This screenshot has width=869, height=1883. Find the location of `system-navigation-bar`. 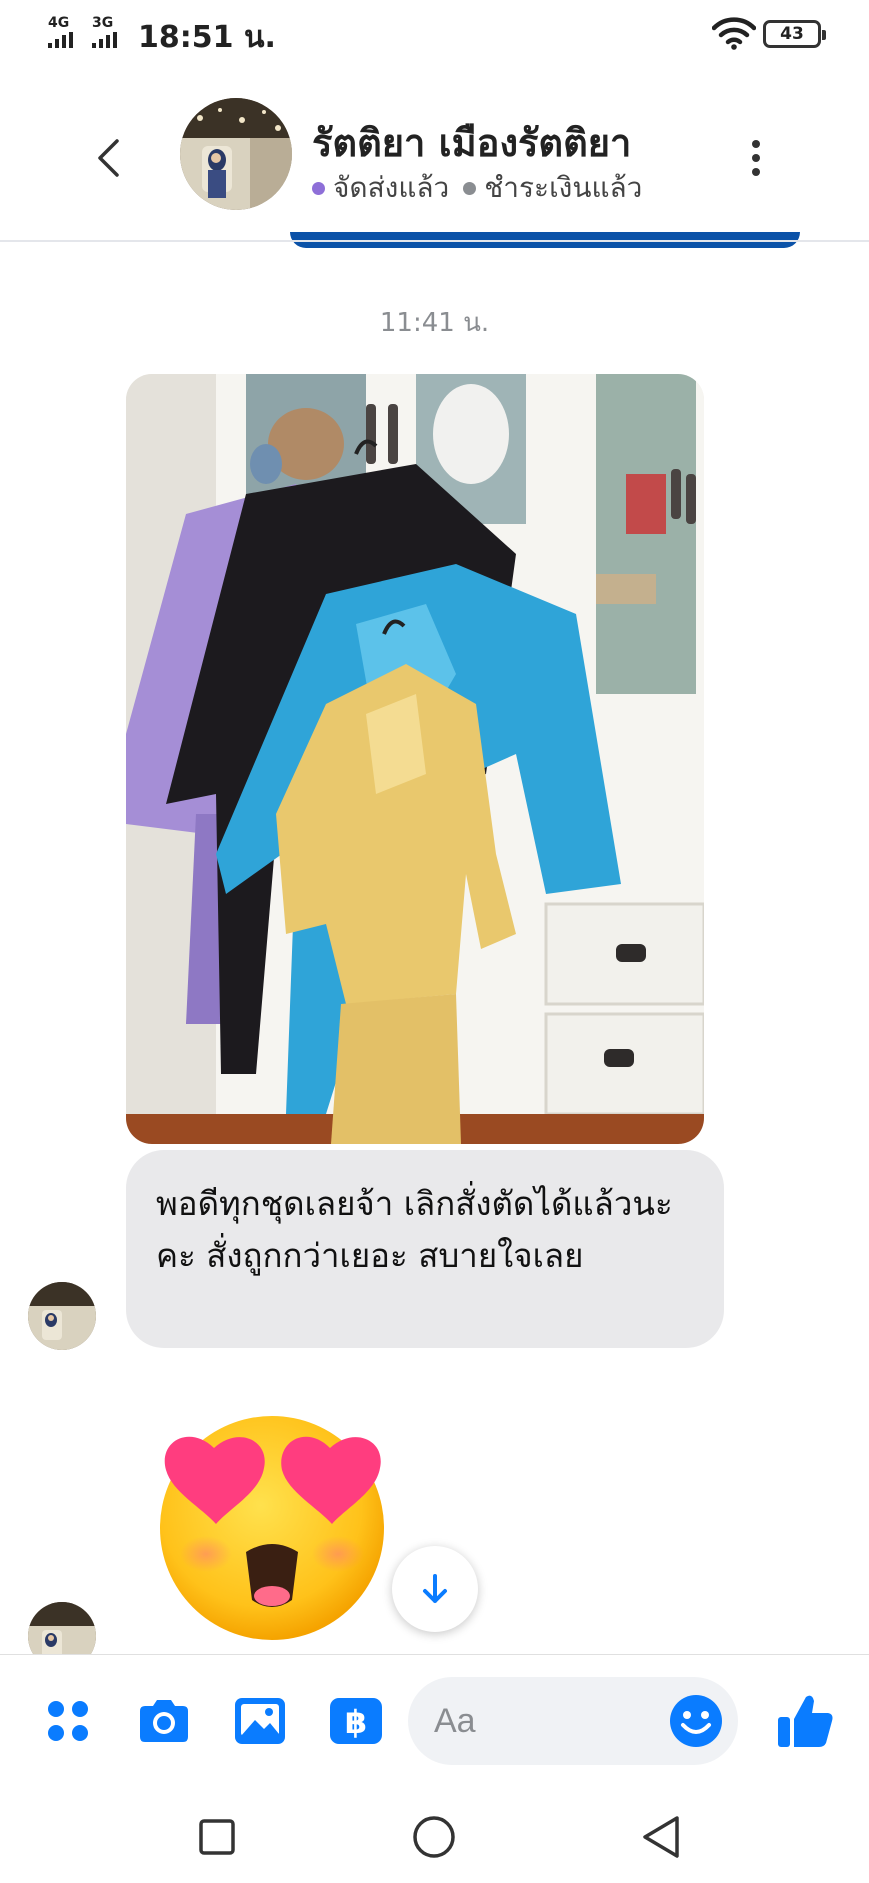

system-navigation-bar is located at coordinates (434, 1835).